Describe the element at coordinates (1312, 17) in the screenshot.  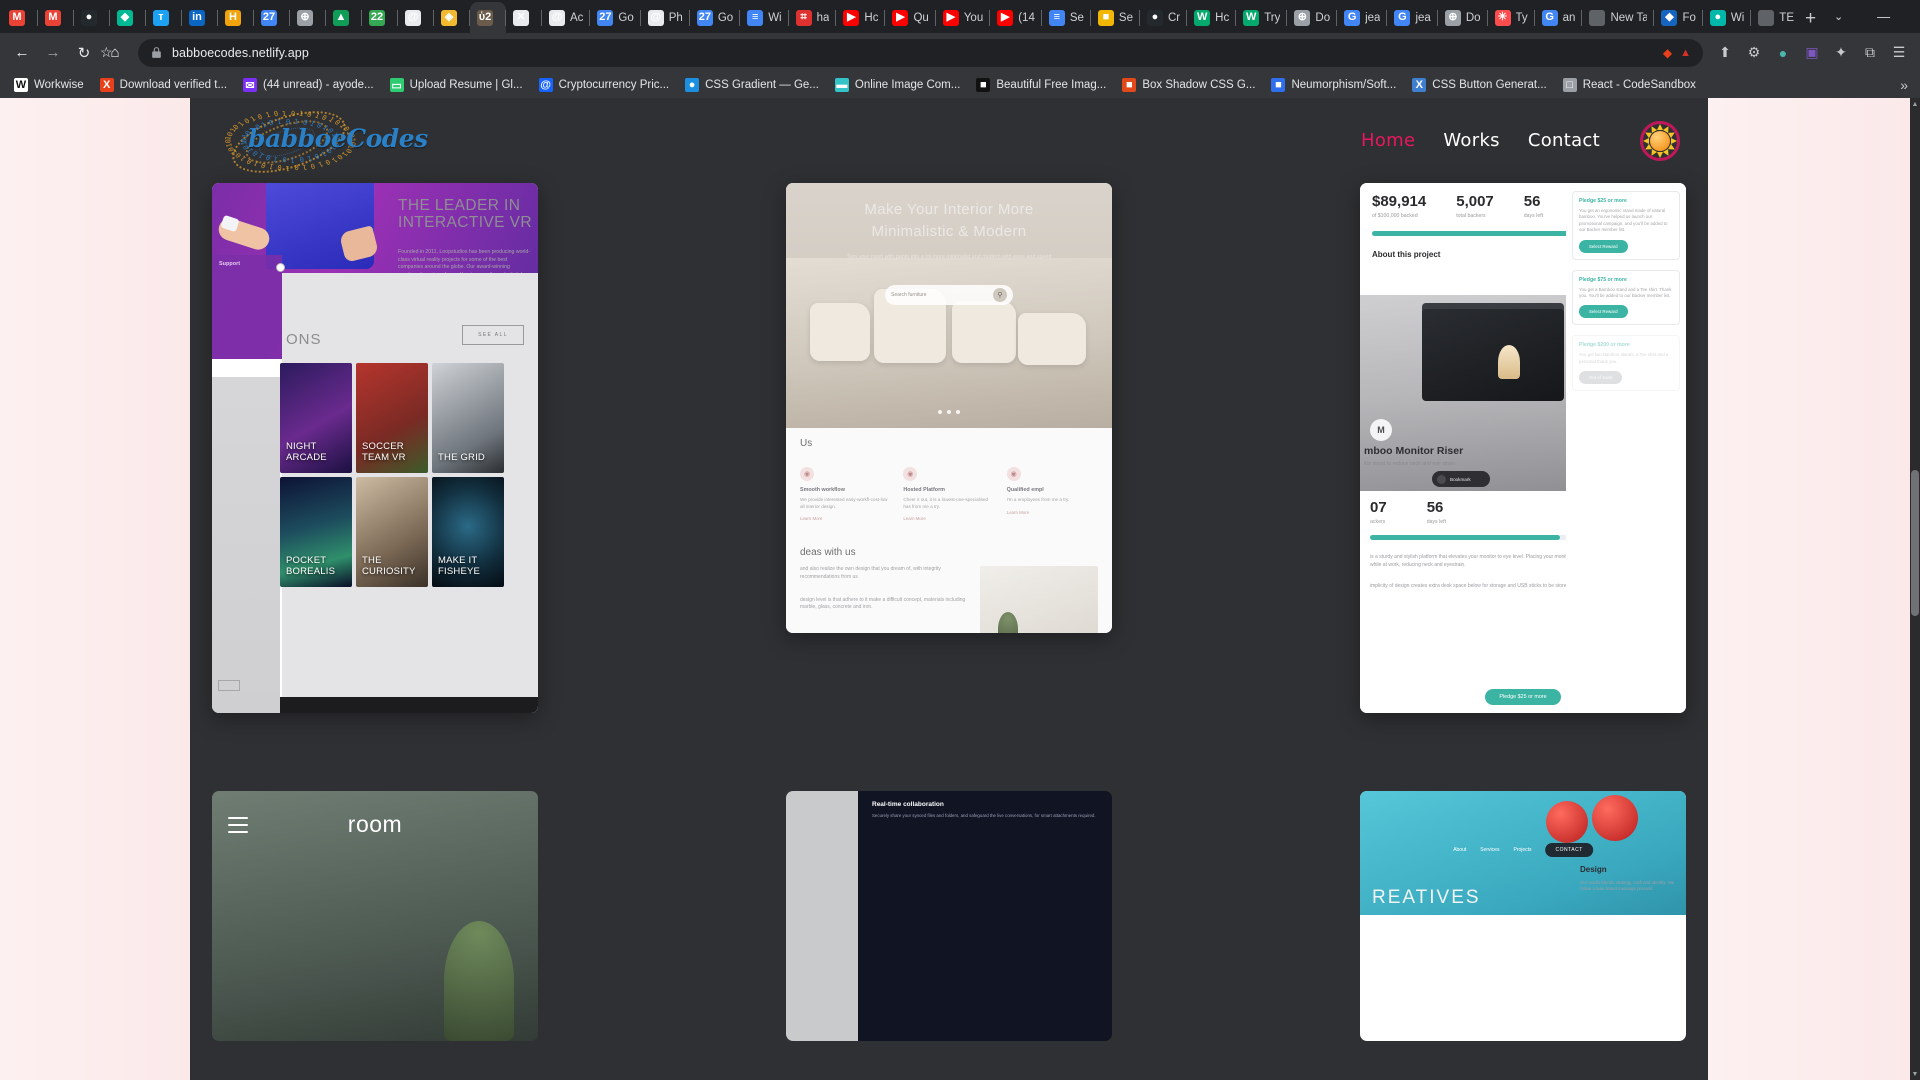
I see `browser-tab: ⊕ Do` at that location.